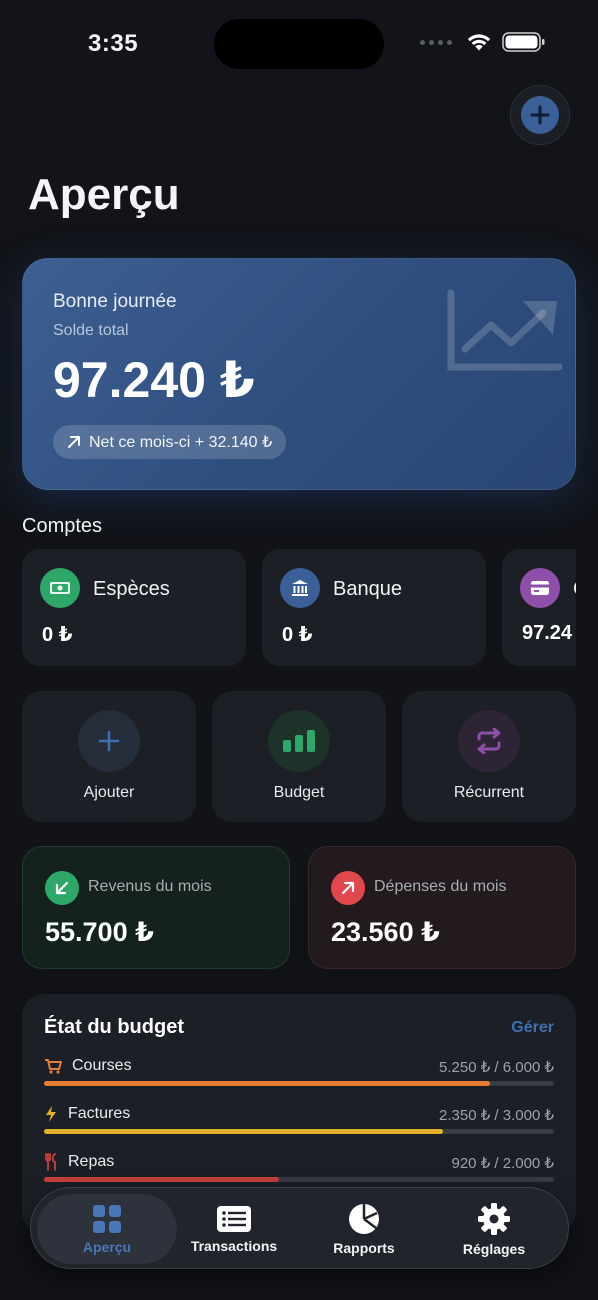 The width and height of the screenshot is (598, 1300). Describe the element at coordinates (532, 1028) in the screenshot. I see `manage-budget-button: Gérer` at that location.